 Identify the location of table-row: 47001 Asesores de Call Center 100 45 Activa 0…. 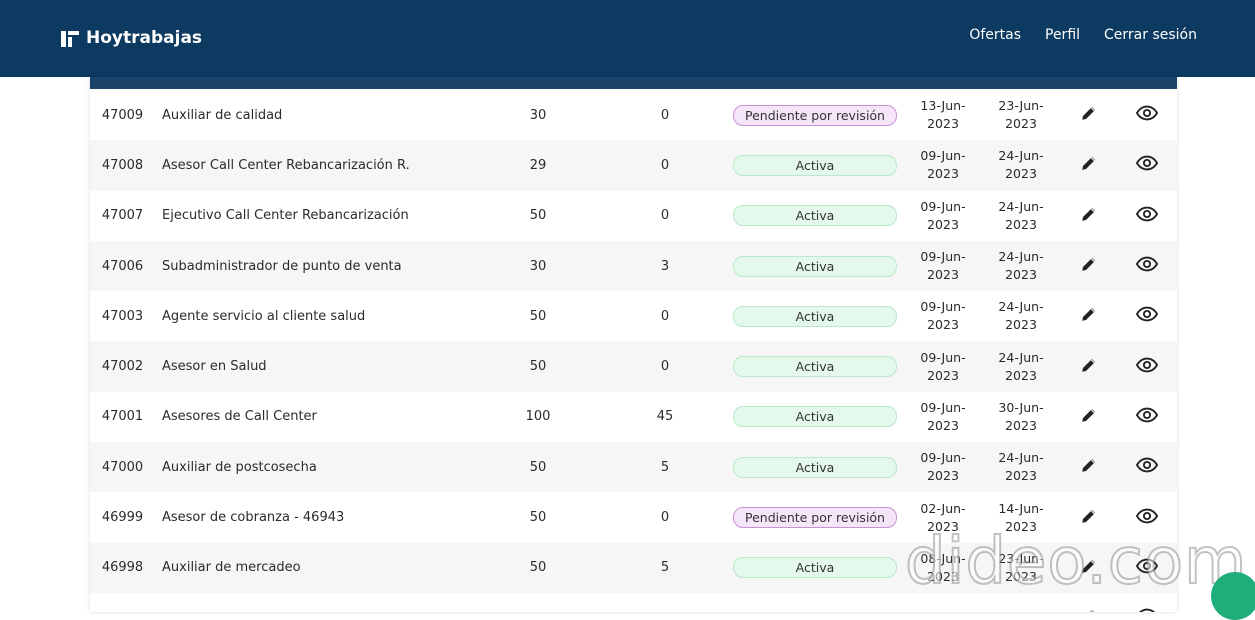
(633, 417).